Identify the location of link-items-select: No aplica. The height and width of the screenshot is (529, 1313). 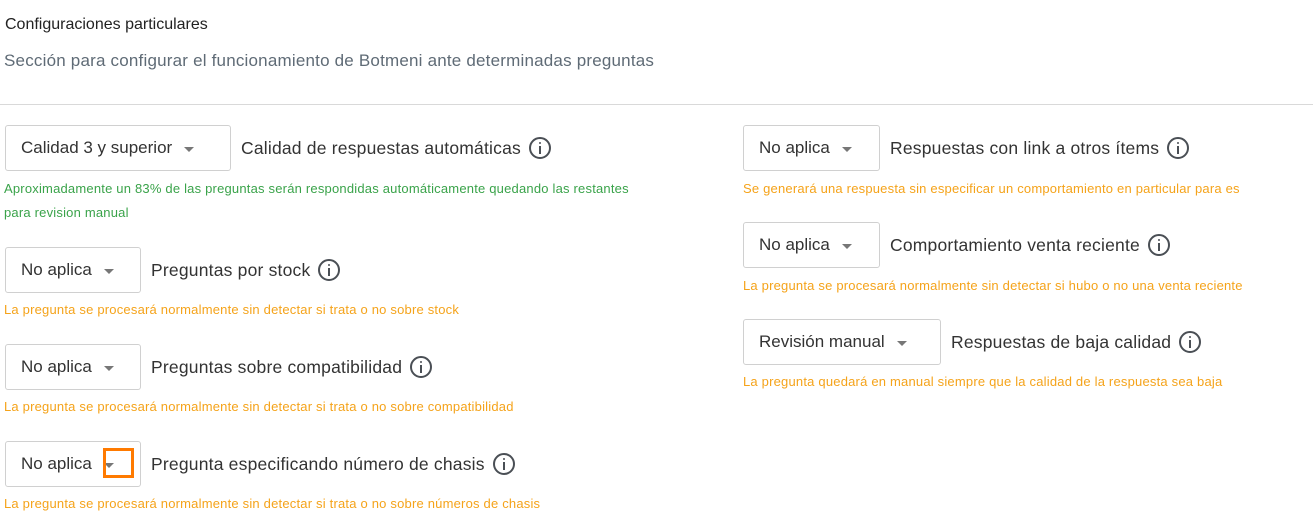
(811, 148).